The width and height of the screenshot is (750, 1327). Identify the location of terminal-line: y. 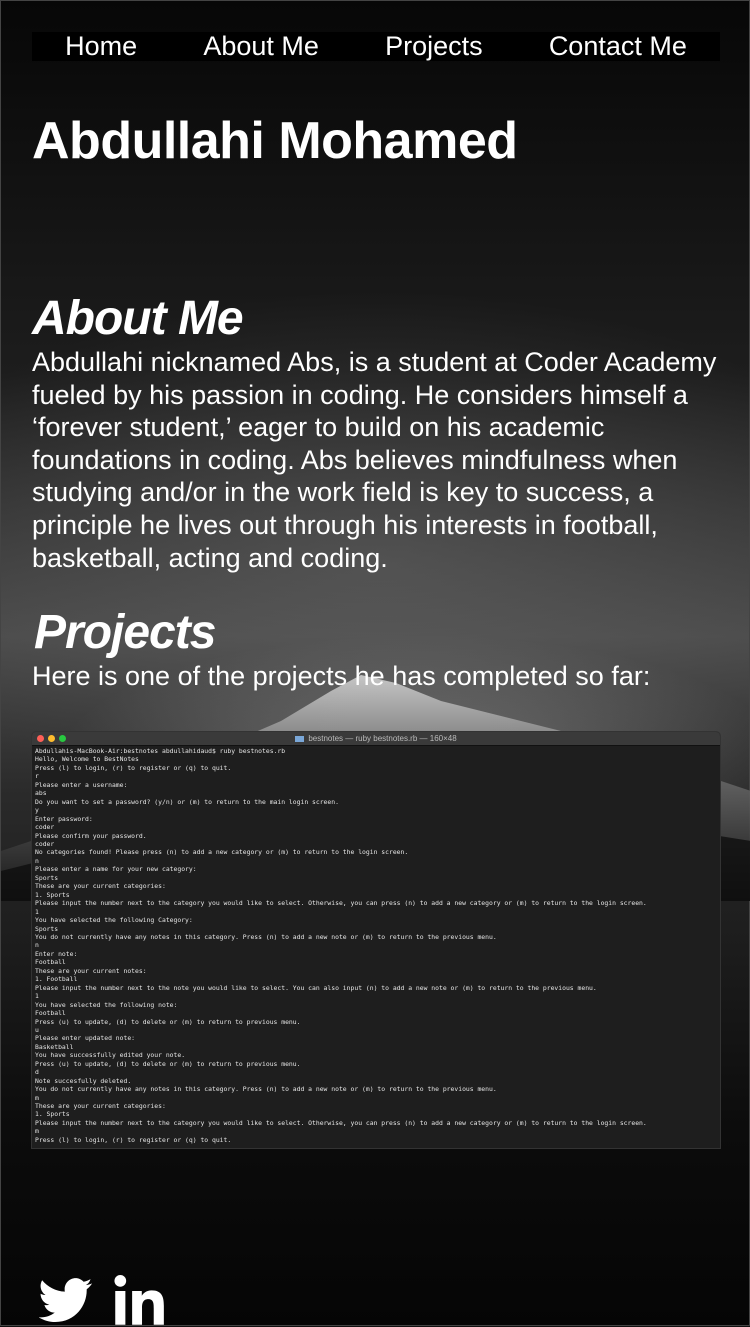
(37, 810).